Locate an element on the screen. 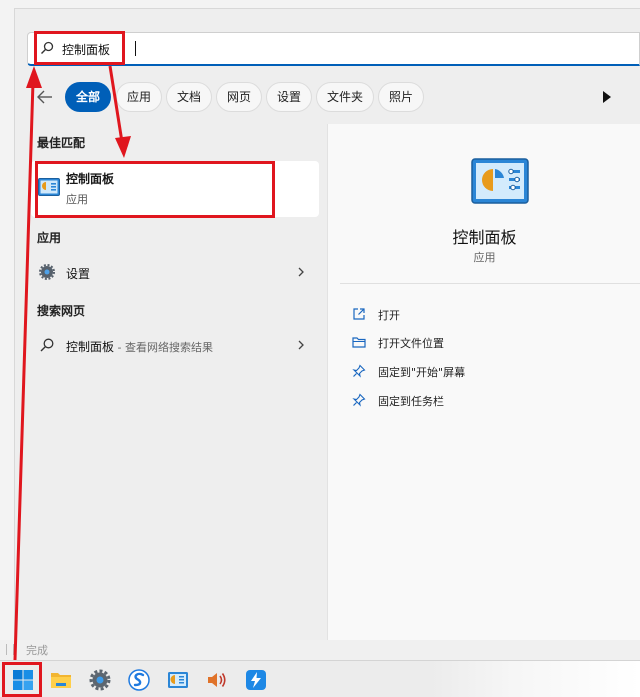  volume-icon is located at coordinates (217, 680).